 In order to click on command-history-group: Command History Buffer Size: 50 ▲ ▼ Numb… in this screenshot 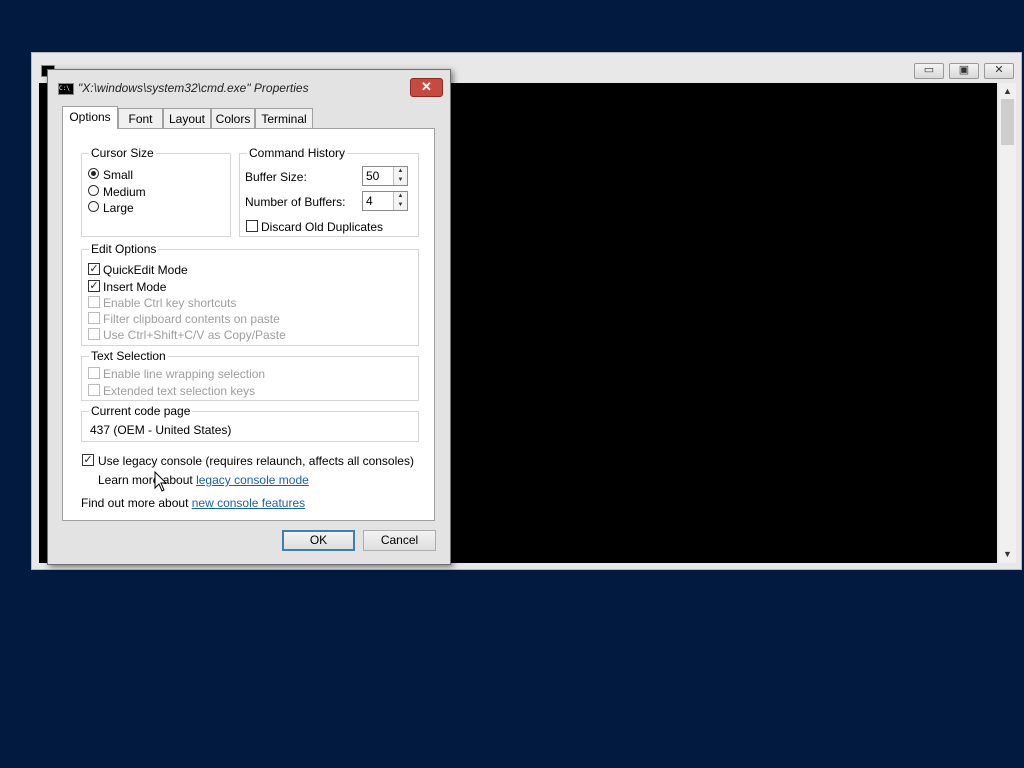, I will do `click(329, 191)`.